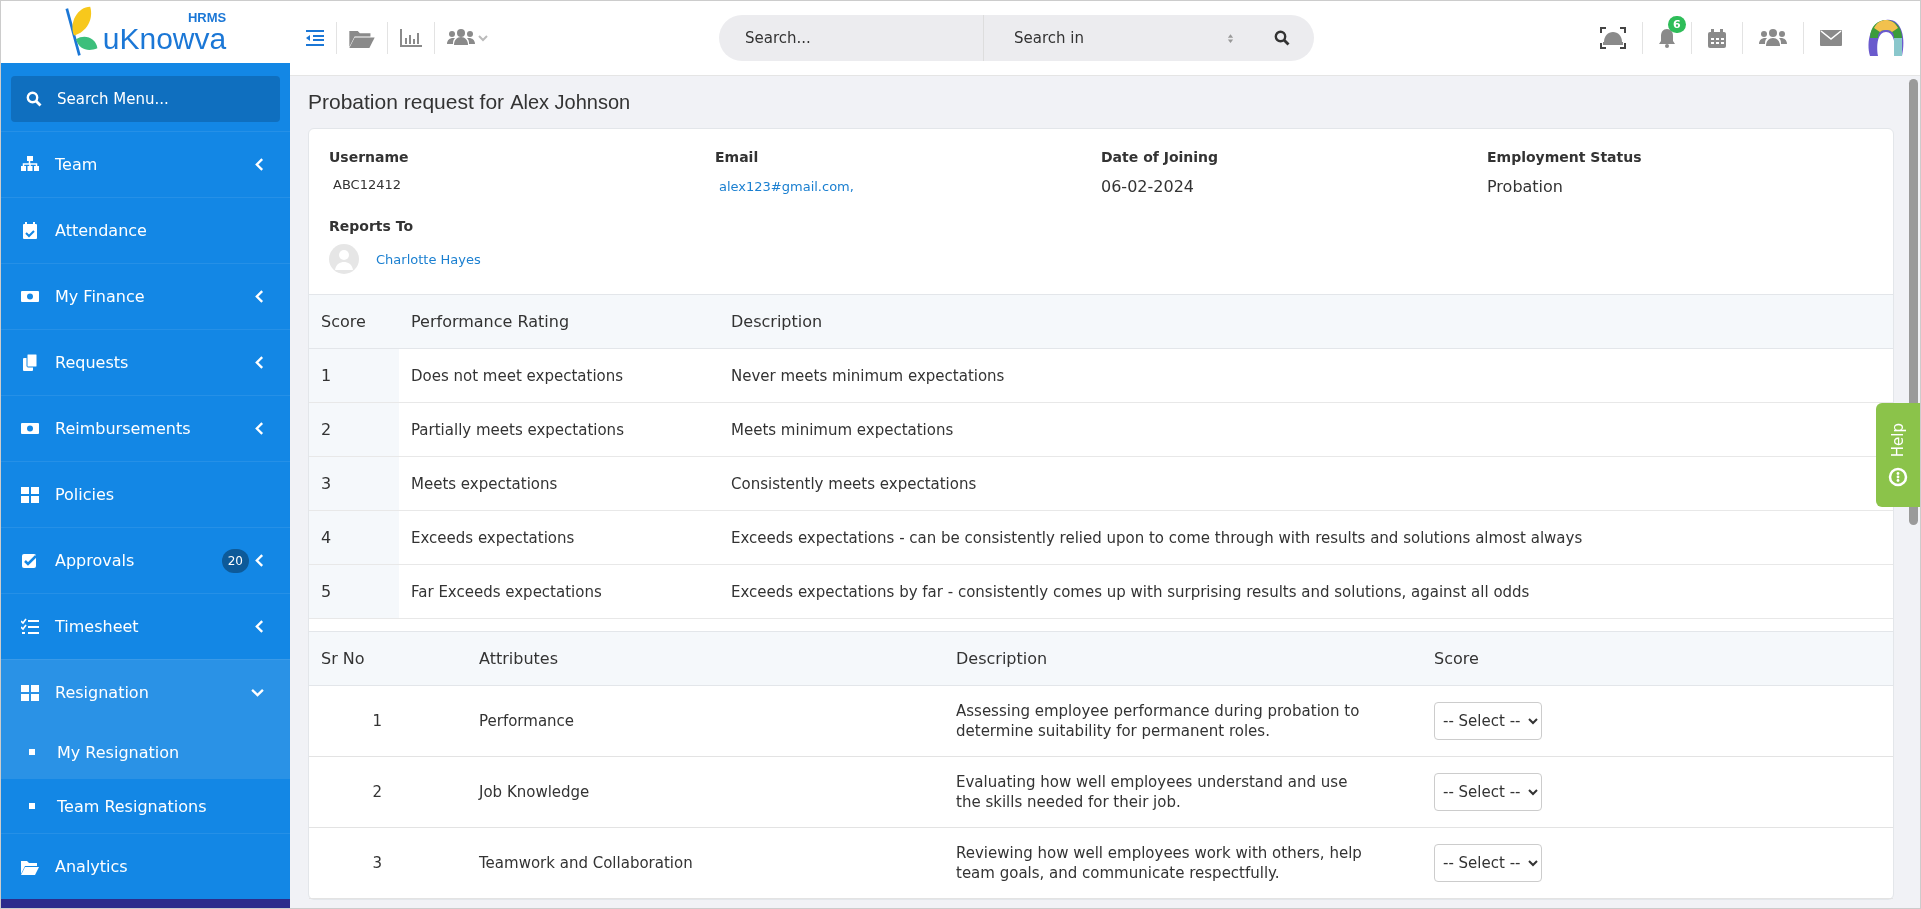 This screenshot has height=909, width=1921. Describe the element at coordinates (1677, 24) in the screenshot. I see `notification-badge: 6` at that location.